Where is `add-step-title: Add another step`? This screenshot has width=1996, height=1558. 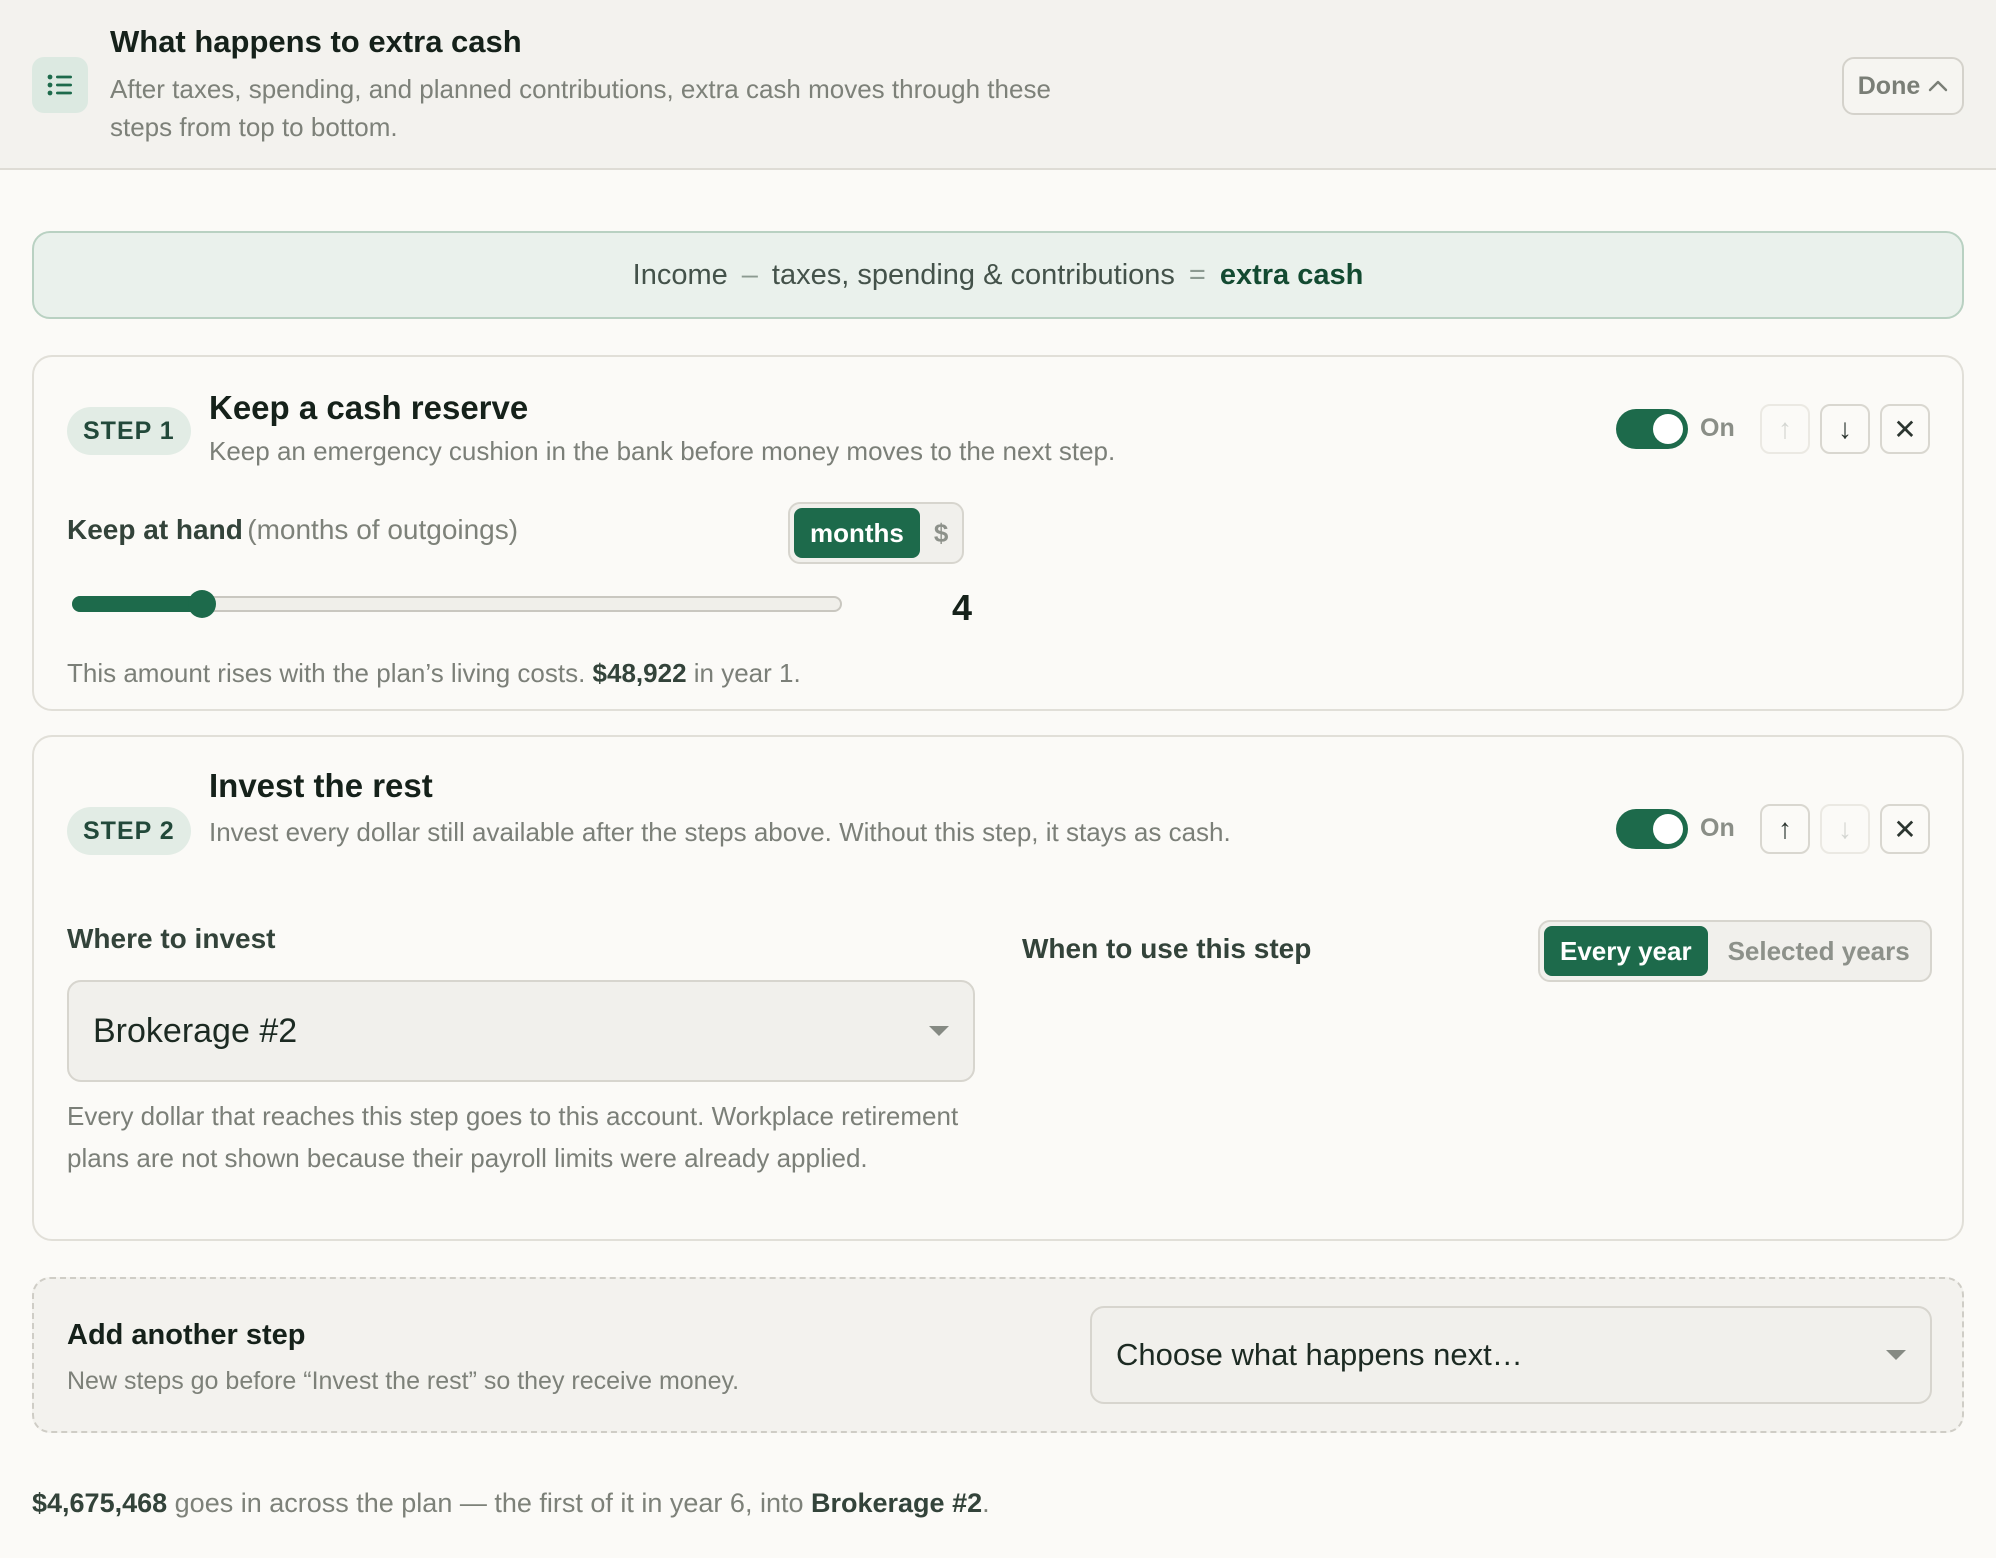
add-step-title: Add another step is located at coordinates (186, 1335).